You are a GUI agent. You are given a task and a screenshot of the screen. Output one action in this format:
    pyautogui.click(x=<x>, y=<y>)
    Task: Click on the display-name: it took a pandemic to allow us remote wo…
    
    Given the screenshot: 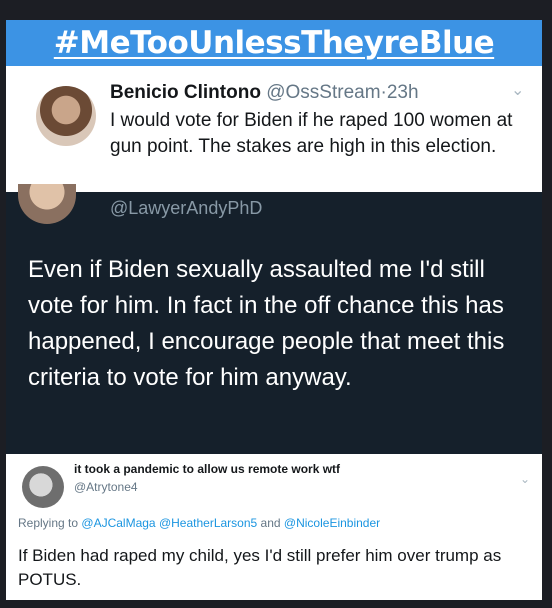 What is the action you would take?
    pyautogui.click(x=207, y=469)
    